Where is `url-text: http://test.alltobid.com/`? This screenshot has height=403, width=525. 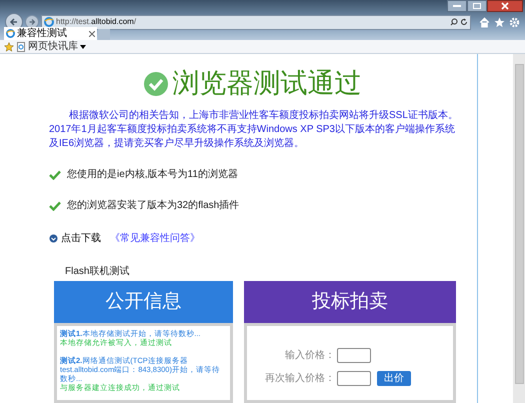 url-text: http://test.alltobid.com/ is located at coordinates (97, 22).